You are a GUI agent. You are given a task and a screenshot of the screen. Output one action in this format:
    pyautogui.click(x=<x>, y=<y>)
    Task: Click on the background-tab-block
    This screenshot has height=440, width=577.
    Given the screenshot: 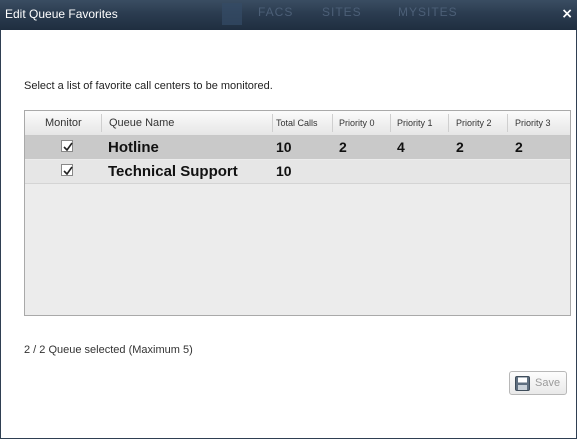 What is the action you would take?
    pyautogui.click(x=232, y=14)
    